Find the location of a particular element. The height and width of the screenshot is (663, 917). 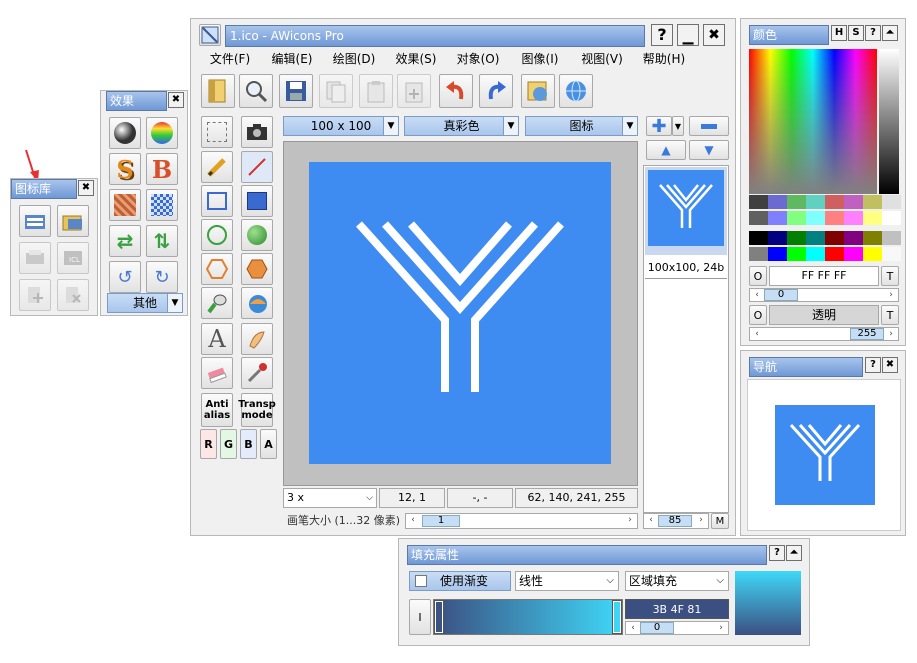

thumb-scroll-thumb: 85 is located at coordinates (675, 521).